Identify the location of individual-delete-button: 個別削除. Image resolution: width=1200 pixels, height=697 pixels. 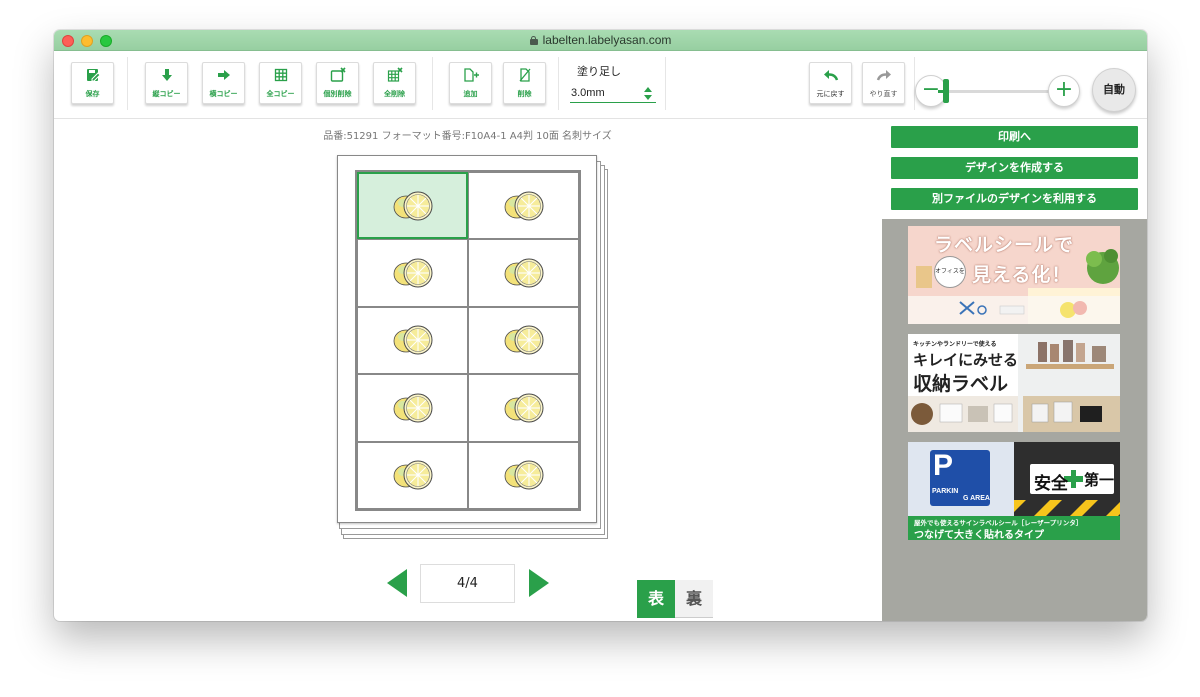
(337, 83).